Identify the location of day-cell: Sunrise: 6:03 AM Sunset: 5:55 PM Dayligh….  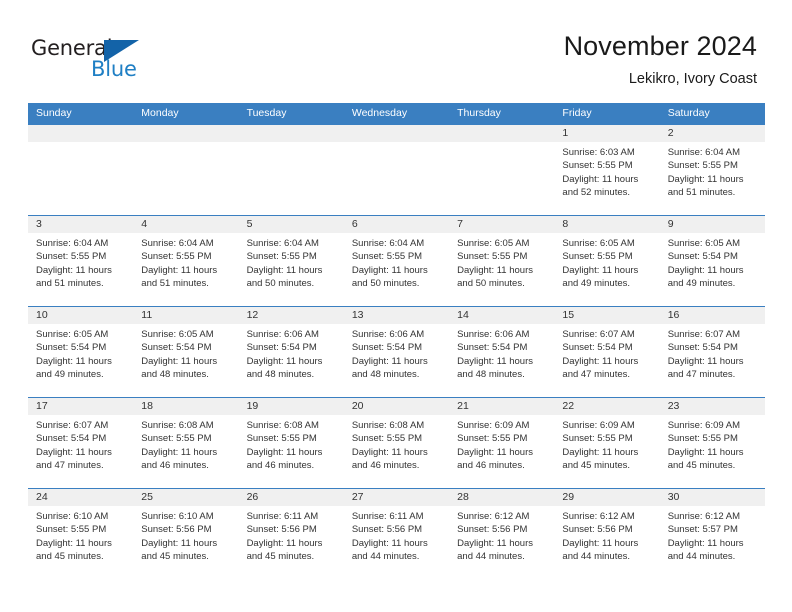
(606, 178).